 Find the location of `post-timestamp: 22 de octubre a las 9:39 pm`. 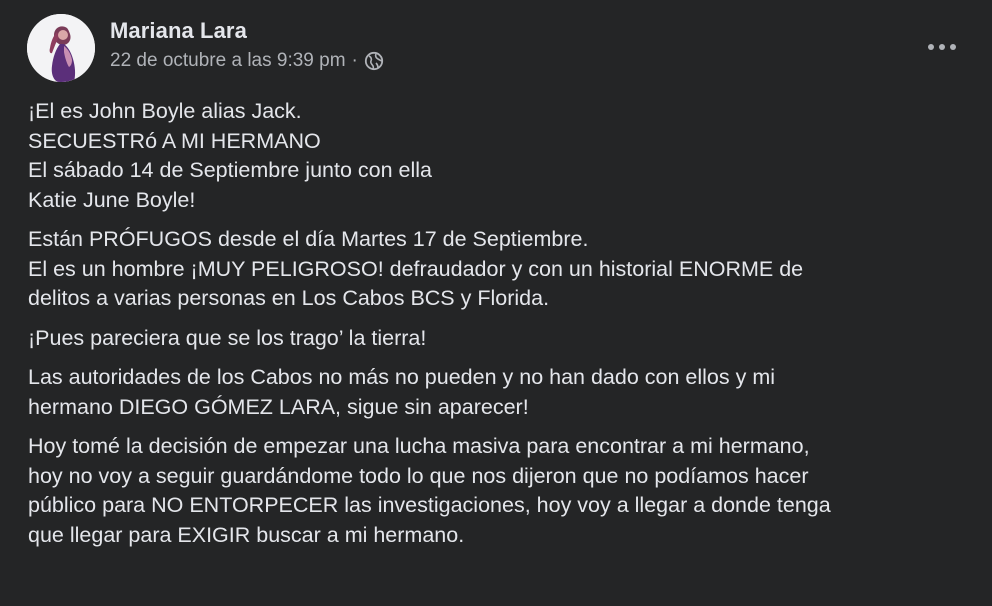

post-timestamp: 22 de octubre a las 9:39 pm is located at coordinates (228, 61).